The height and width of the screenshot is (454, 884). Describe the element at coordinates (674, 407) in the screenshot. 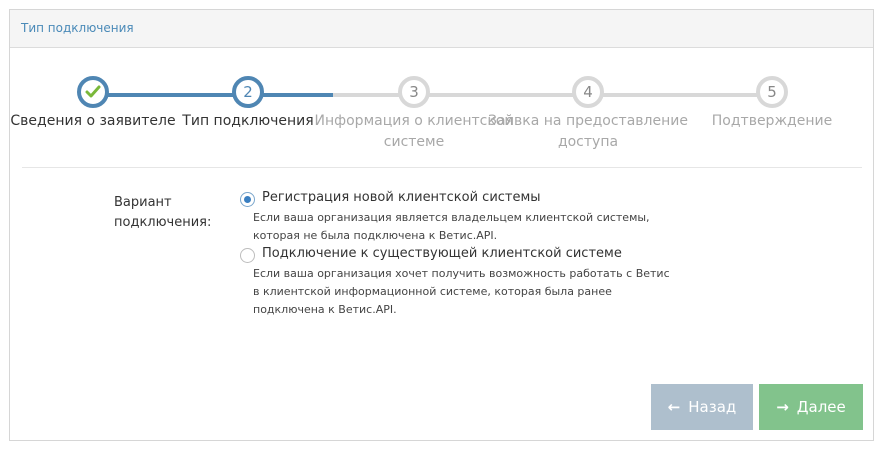

I see `arrow-left-icon: ←` at that location.